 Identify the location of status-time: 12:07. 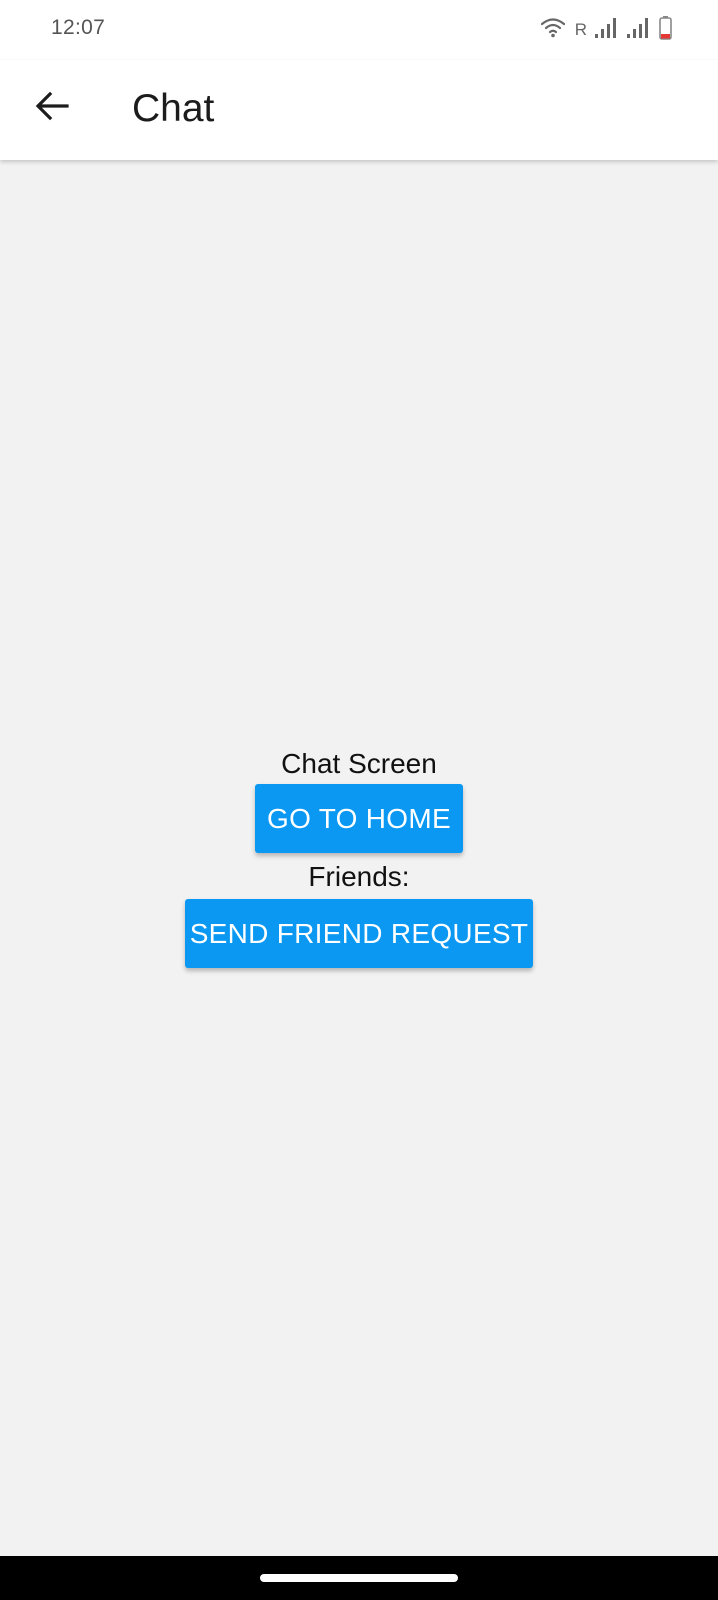
(78, 27).